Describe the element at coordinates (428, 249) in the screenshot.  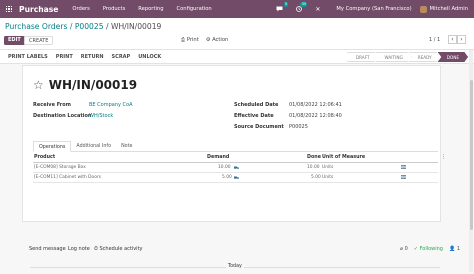
I see `following-button: ✓ Following` at that location.